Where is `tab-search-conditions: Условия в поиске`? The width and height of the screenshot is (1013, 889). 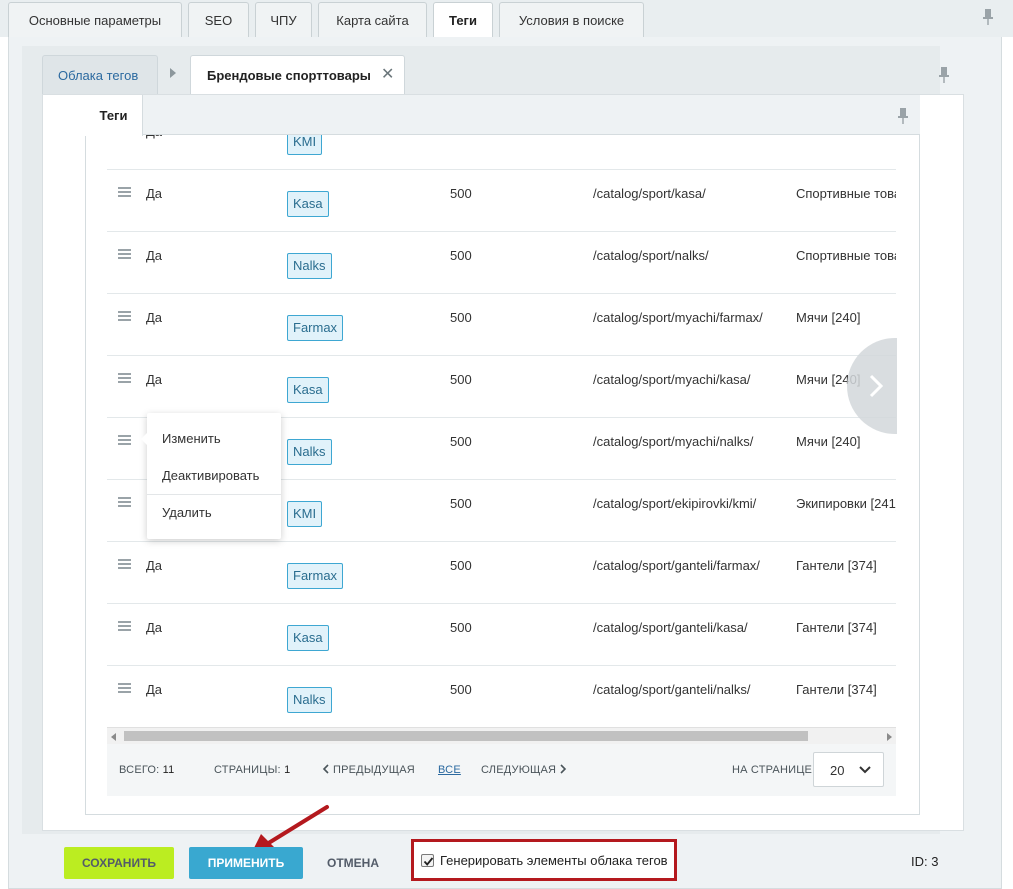 tab-search-conditions: Условия в поиске is located at coordinates (571, 19).